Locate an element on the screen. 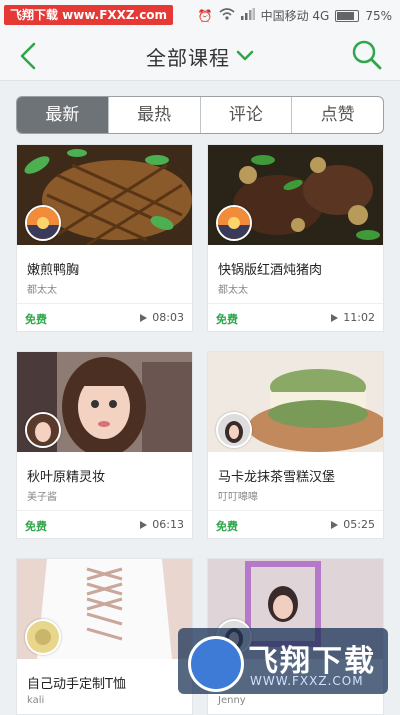 This screenshot has width=400, height=715. header: 全部课程 is located at coordinates (200, 56).